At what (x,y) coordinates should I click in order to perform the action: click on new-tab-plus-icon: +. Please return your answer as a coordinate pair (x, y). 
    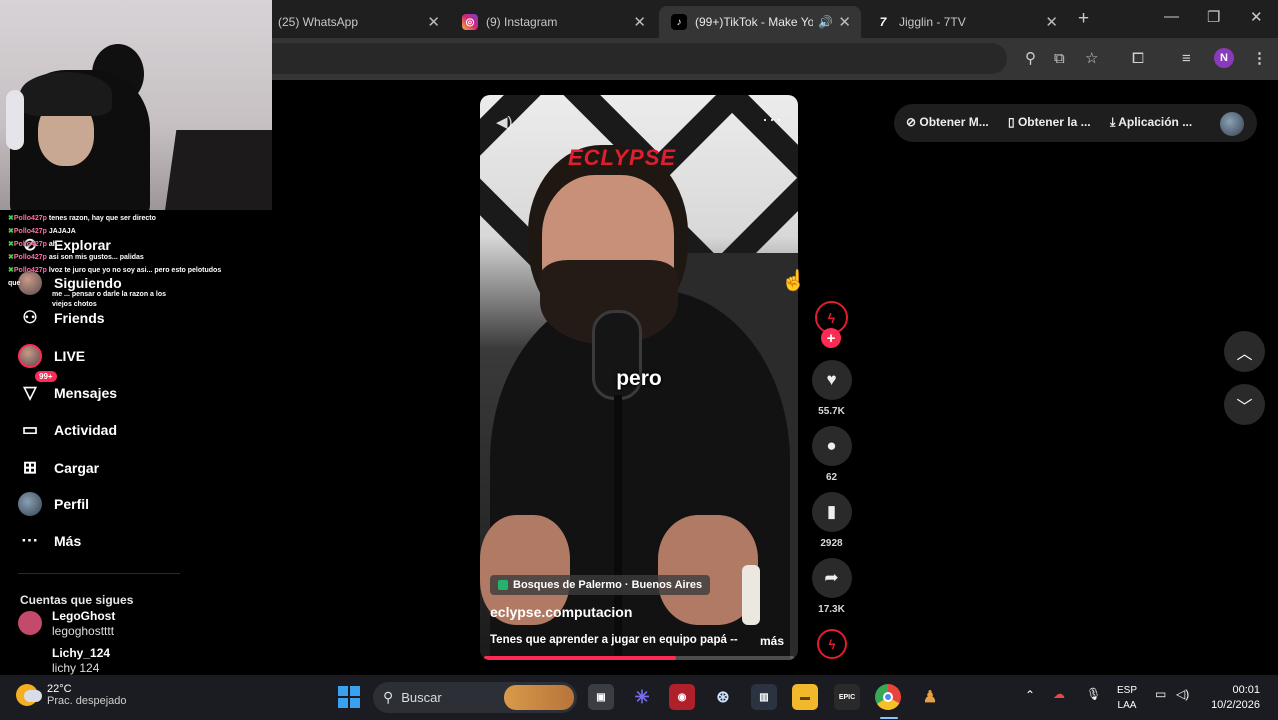
    Looking at the image, I should click on (1083, 19).